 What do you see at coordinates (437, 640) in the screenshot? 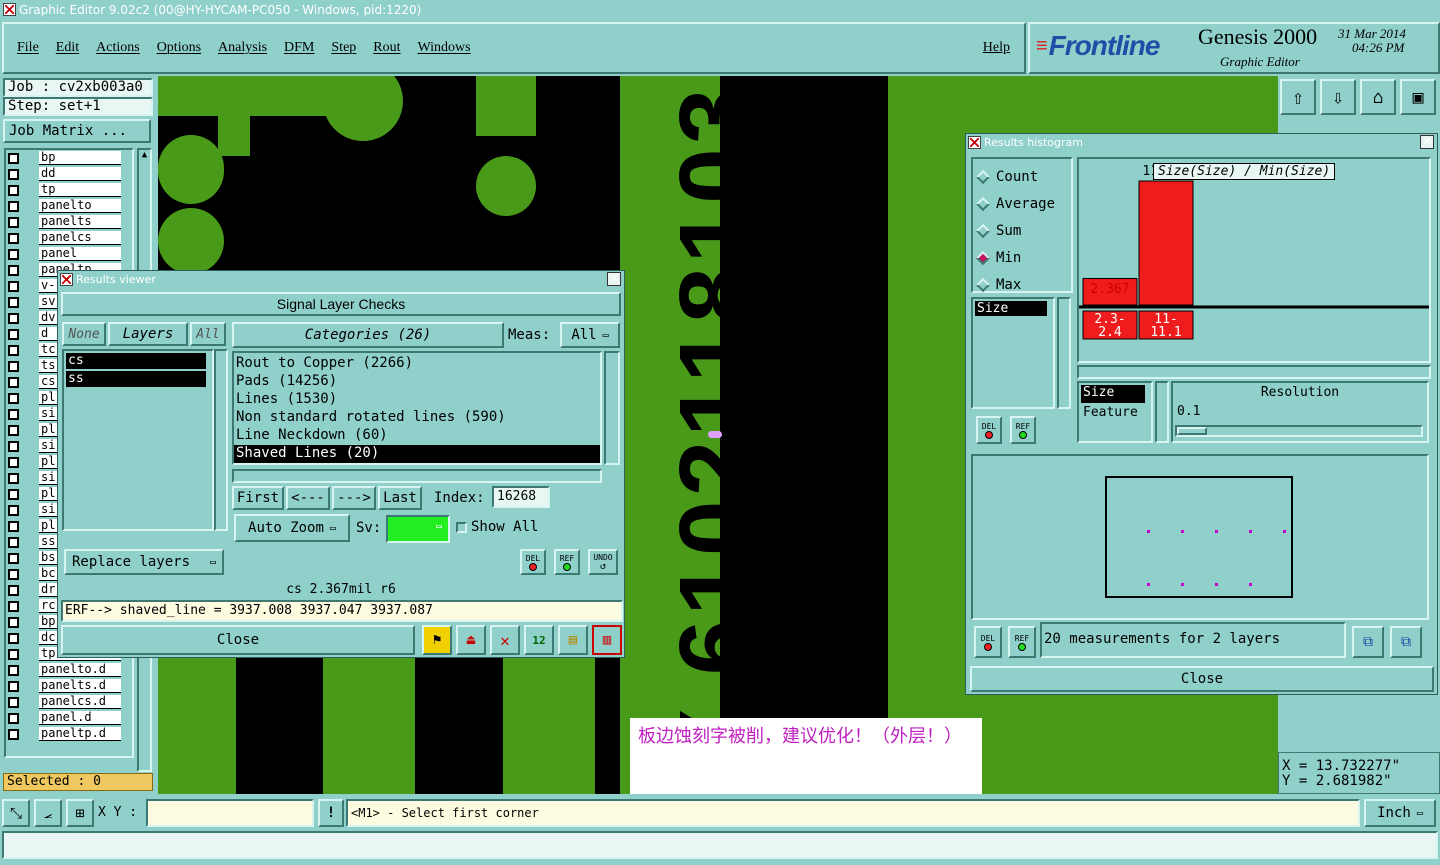
I see `flag-icon: ⚑` at bounding box center [437, 640].